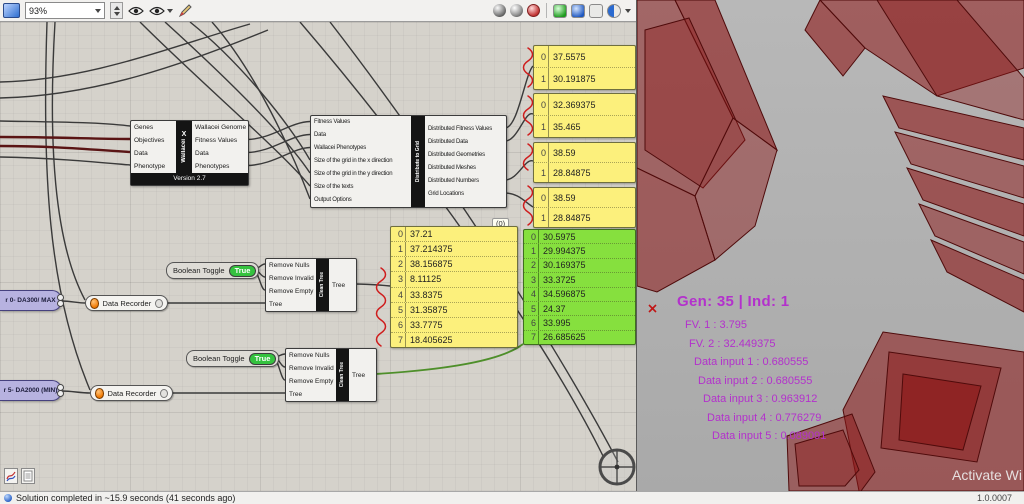 This screenshot has height=504, width=1024. What do you see at coordinates (32, 390) in the screenshot?
I see `slider-capsule: r 5- DA2000 (MIN)` at bounding box center [32, 390].